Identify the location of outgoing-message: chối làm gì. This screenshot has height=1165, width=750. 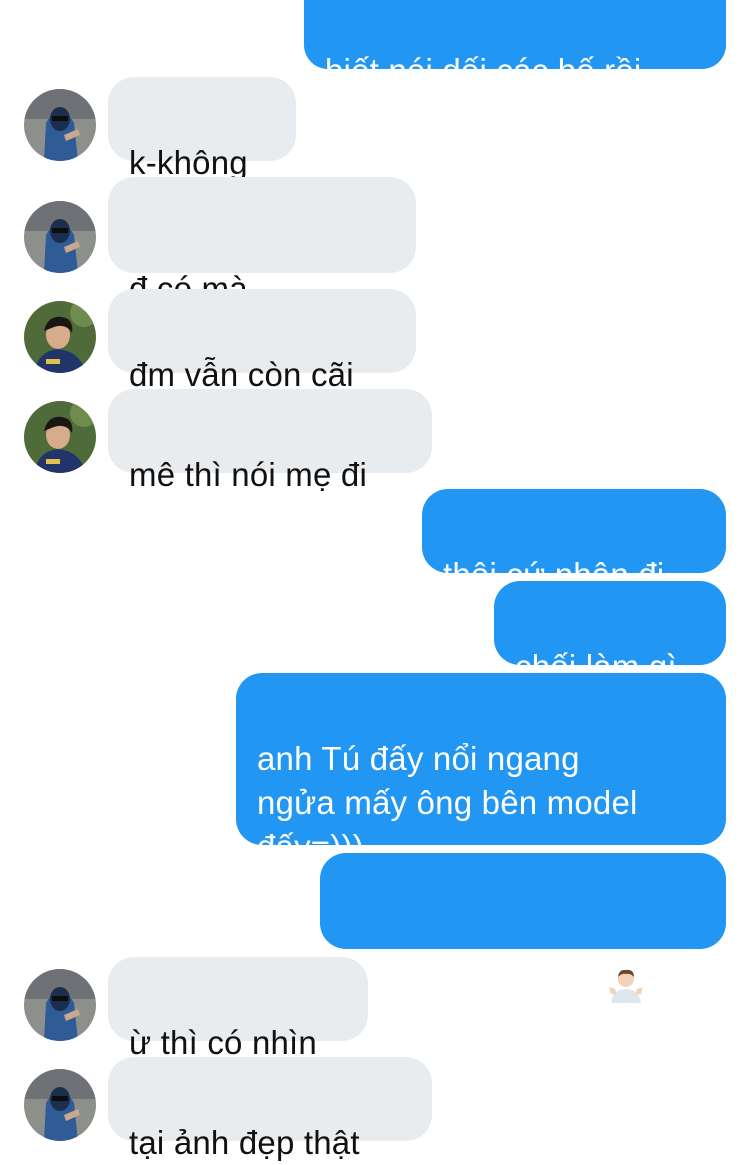
(610, 633).